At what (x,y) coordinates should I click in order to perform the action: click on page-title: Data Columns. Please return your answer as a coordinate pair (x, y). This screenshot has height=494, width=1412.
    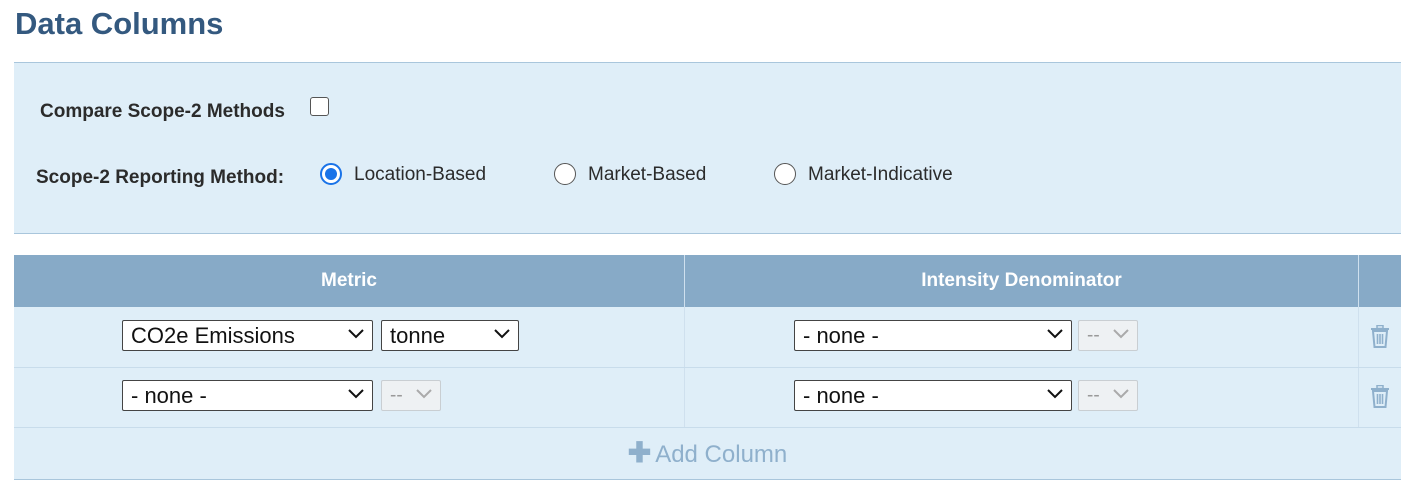
    Looking at the image, I should click on (119, 23).